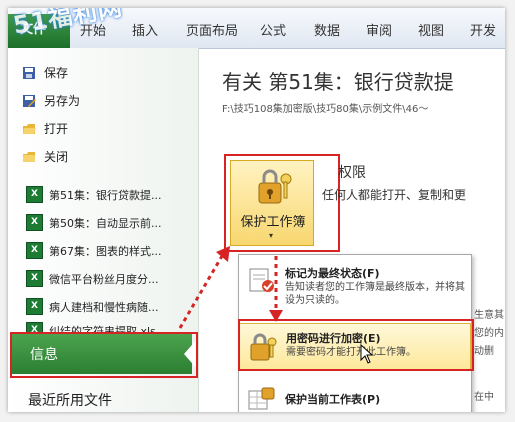 This screenshot has height=422, width=515. I want to click on tab-review: 审阅, so click(379, 29).